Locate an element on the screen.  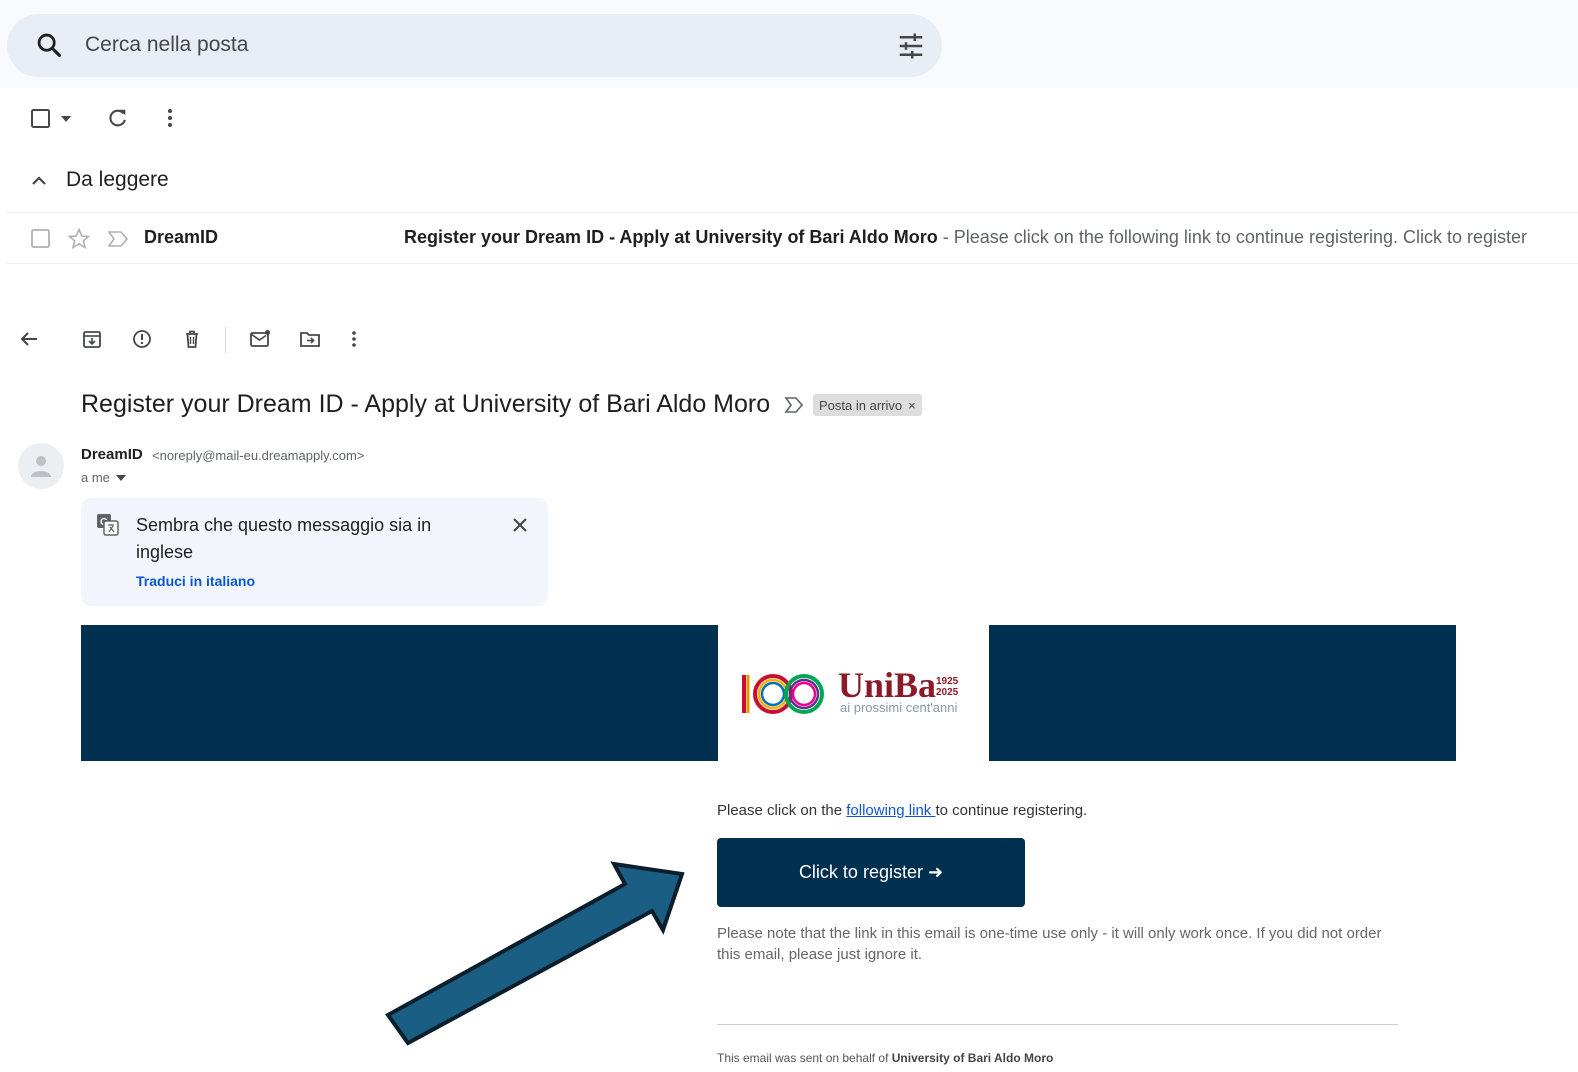
top-bar: Cerca nella posta is located at coordinates (789, 44).